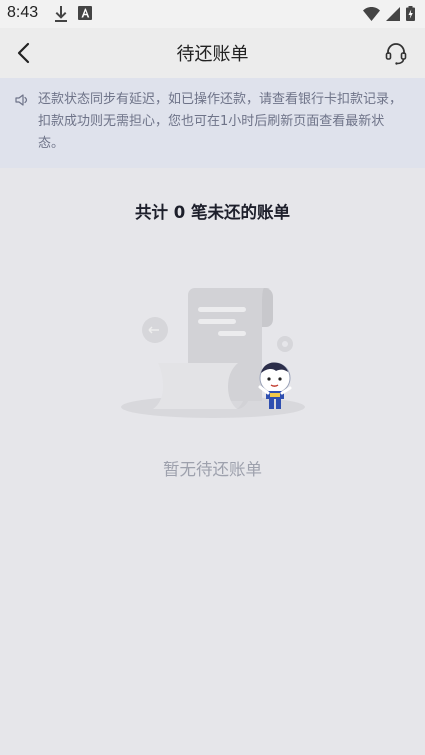 The image size is (425, 755). I want to click on download-icon, so click(61, 14).